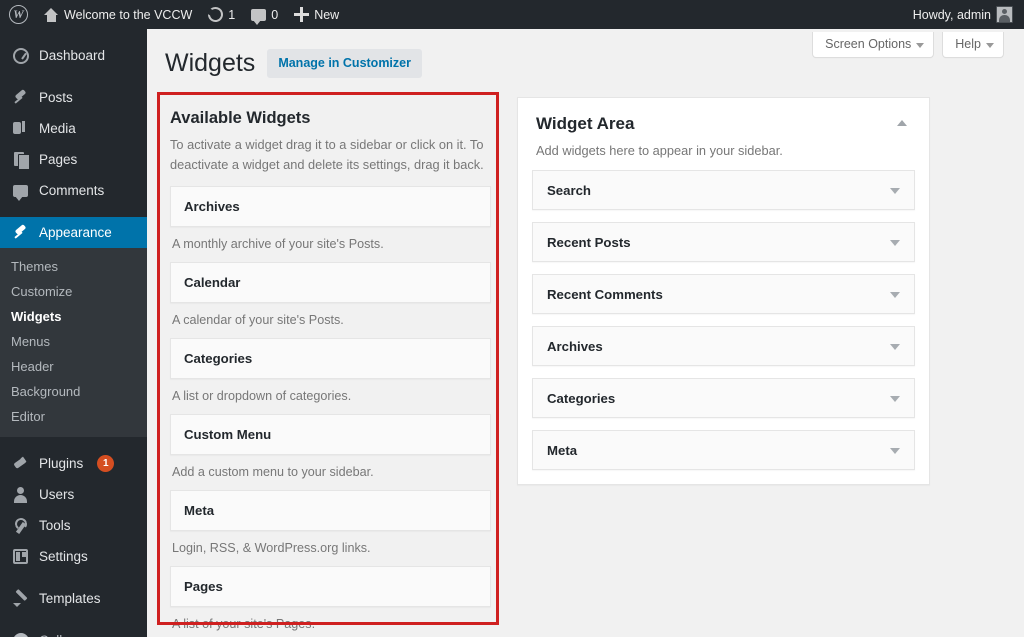  What do you see at coordinates (57, 128) in the screenshot?
I see `sidebar-item-label: Media` at bounding box center [57, 128].